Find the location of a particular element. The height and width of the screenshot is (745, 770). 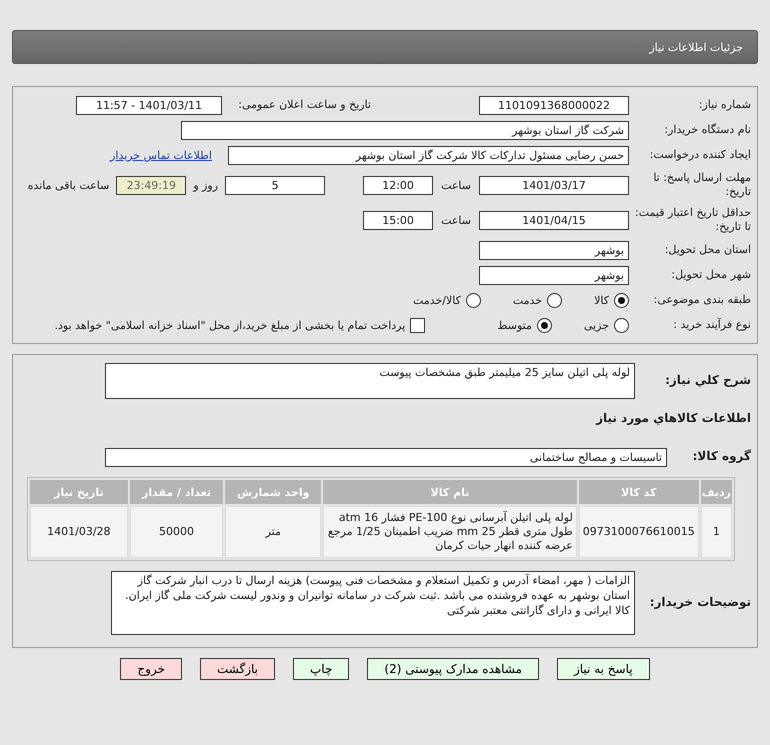

table-cell: 1 is located at coordinates (716, 532).